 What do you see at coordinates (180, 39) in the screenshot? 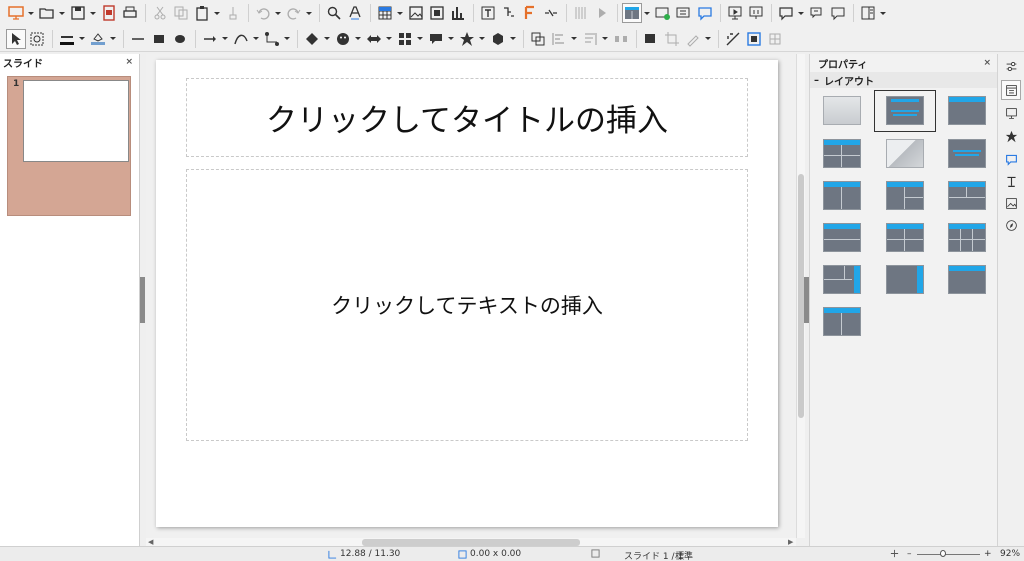
I see `ellipse-icon` at bounding box center [180, 39].